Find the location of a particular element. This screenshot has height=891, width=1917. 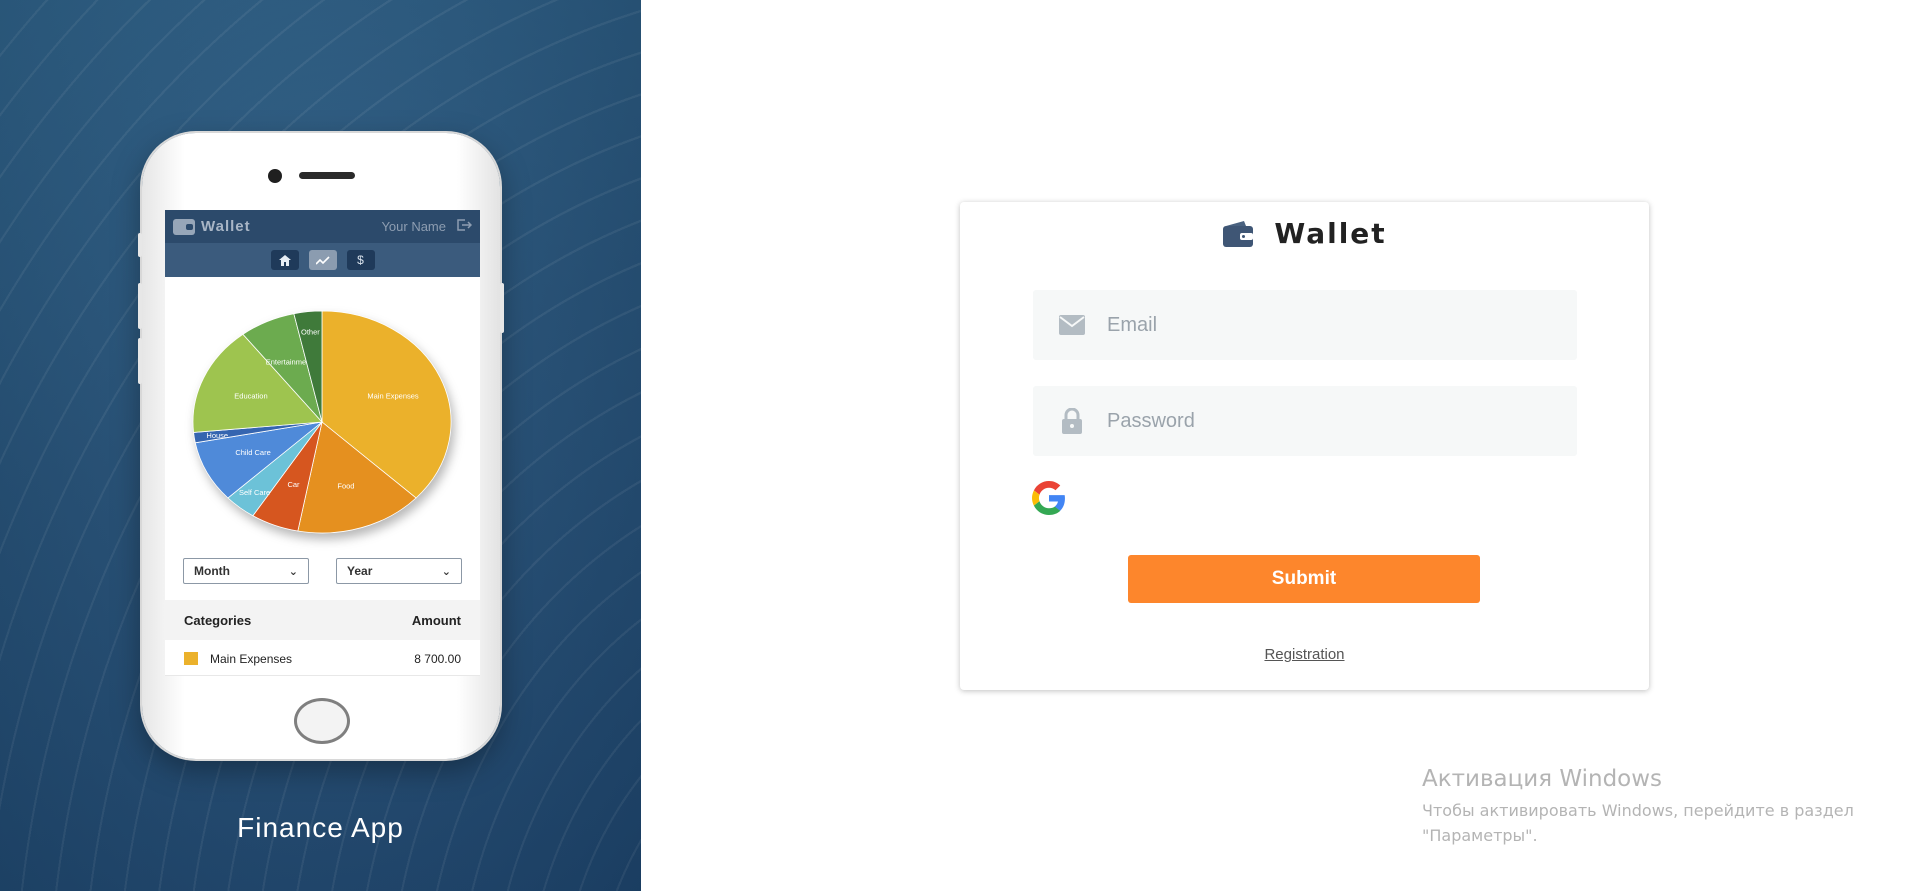

watermark-title: Активация Windows is located at coordinates (1542, 779).